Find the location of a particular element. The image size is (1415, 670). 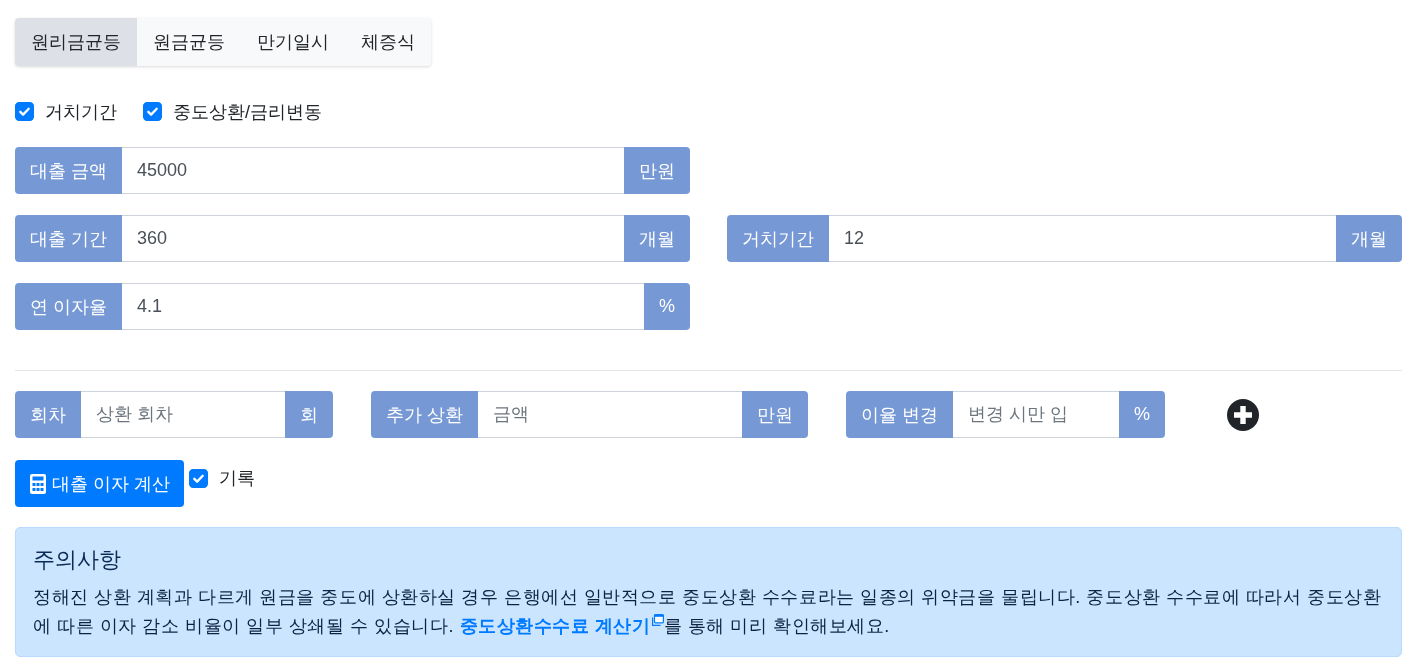

checkbox-label: 기록 is located at coordinates (237, 478).